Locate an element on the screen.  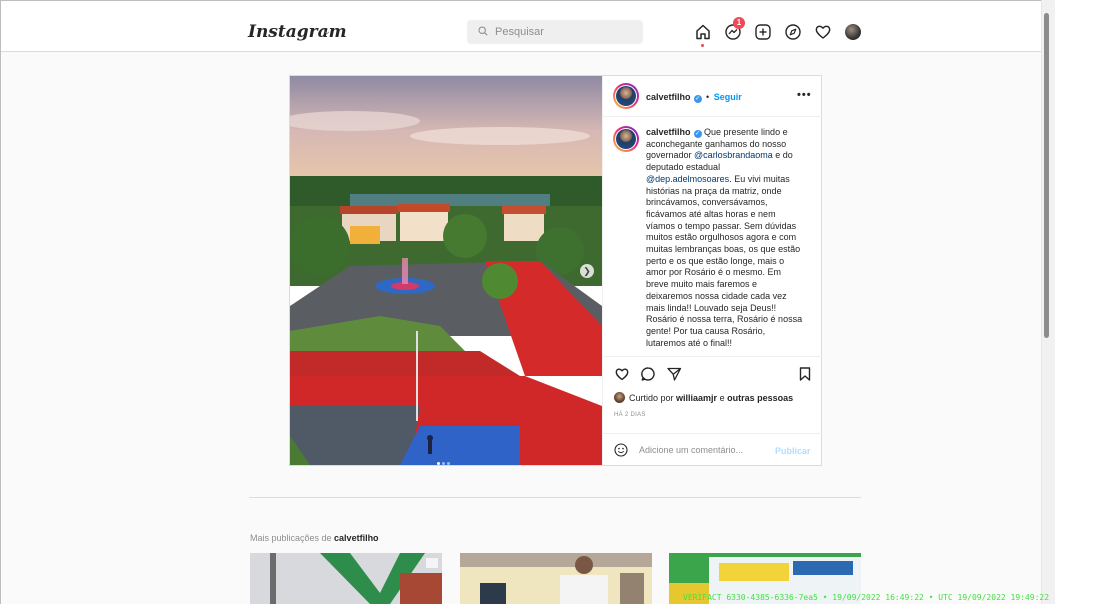
profile-avatar is located at coordinates (853, 32).